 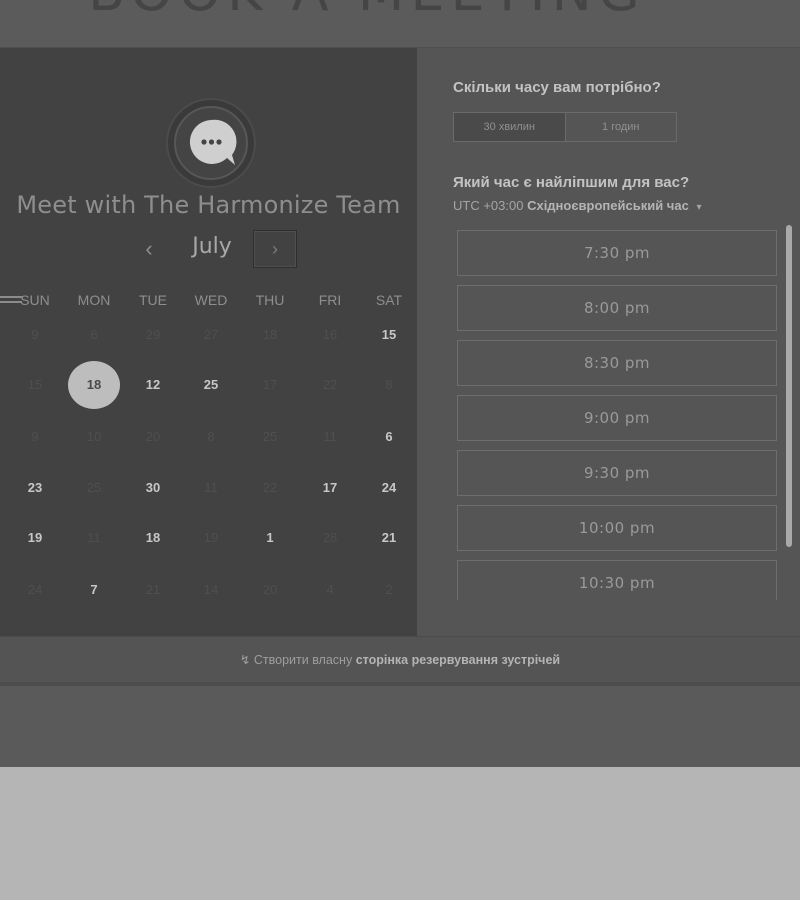 What do you see at coordinates (153, 334) in the screenshot?
I see `calendar-day: 29` at bounding box center [153, 334].